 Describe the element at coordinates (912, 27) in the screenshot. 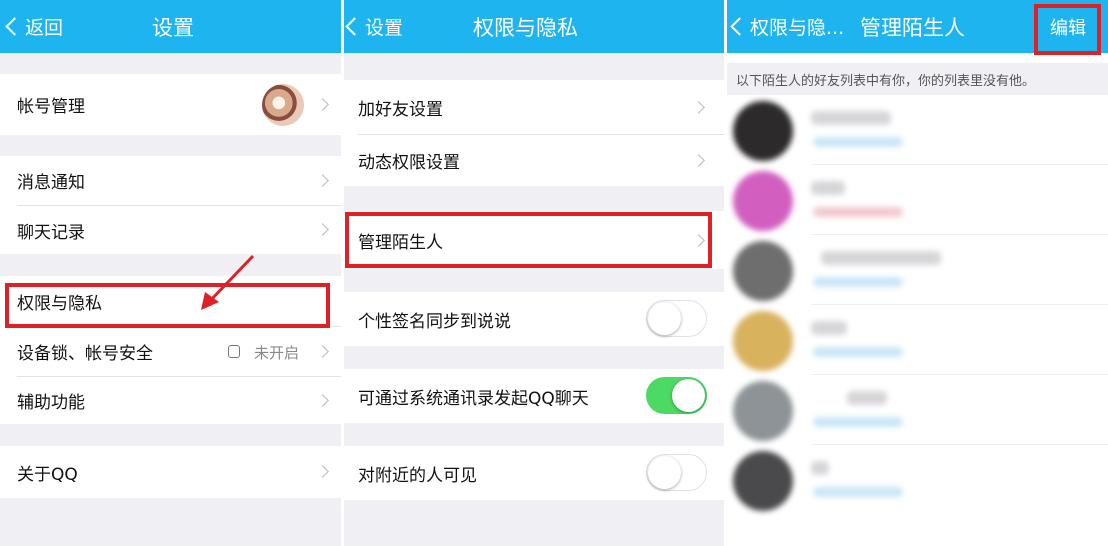

I see `page-title: 管理陌生人` at that location.